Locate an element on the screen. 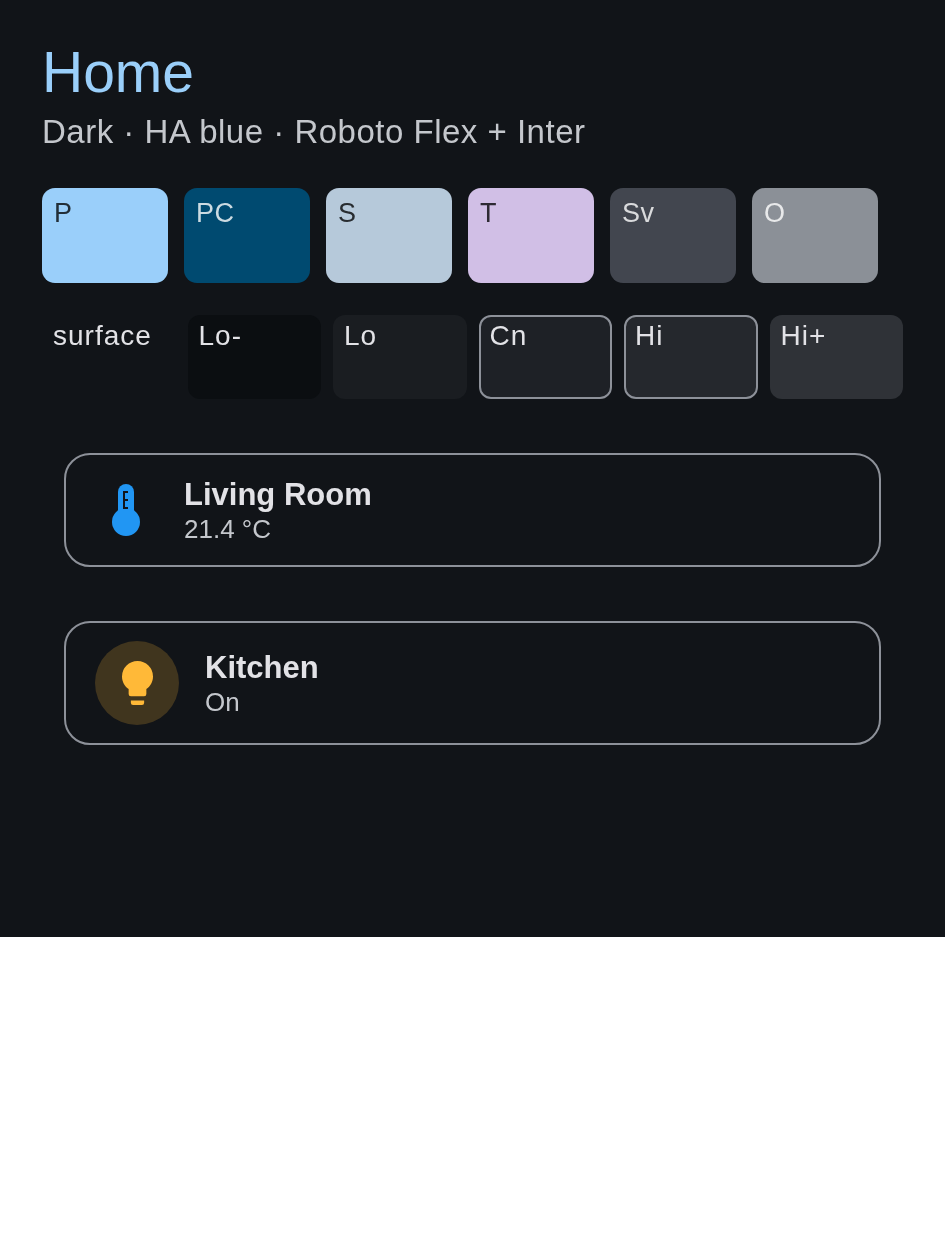  color-swatch: P is located at coordinates (105, 235).